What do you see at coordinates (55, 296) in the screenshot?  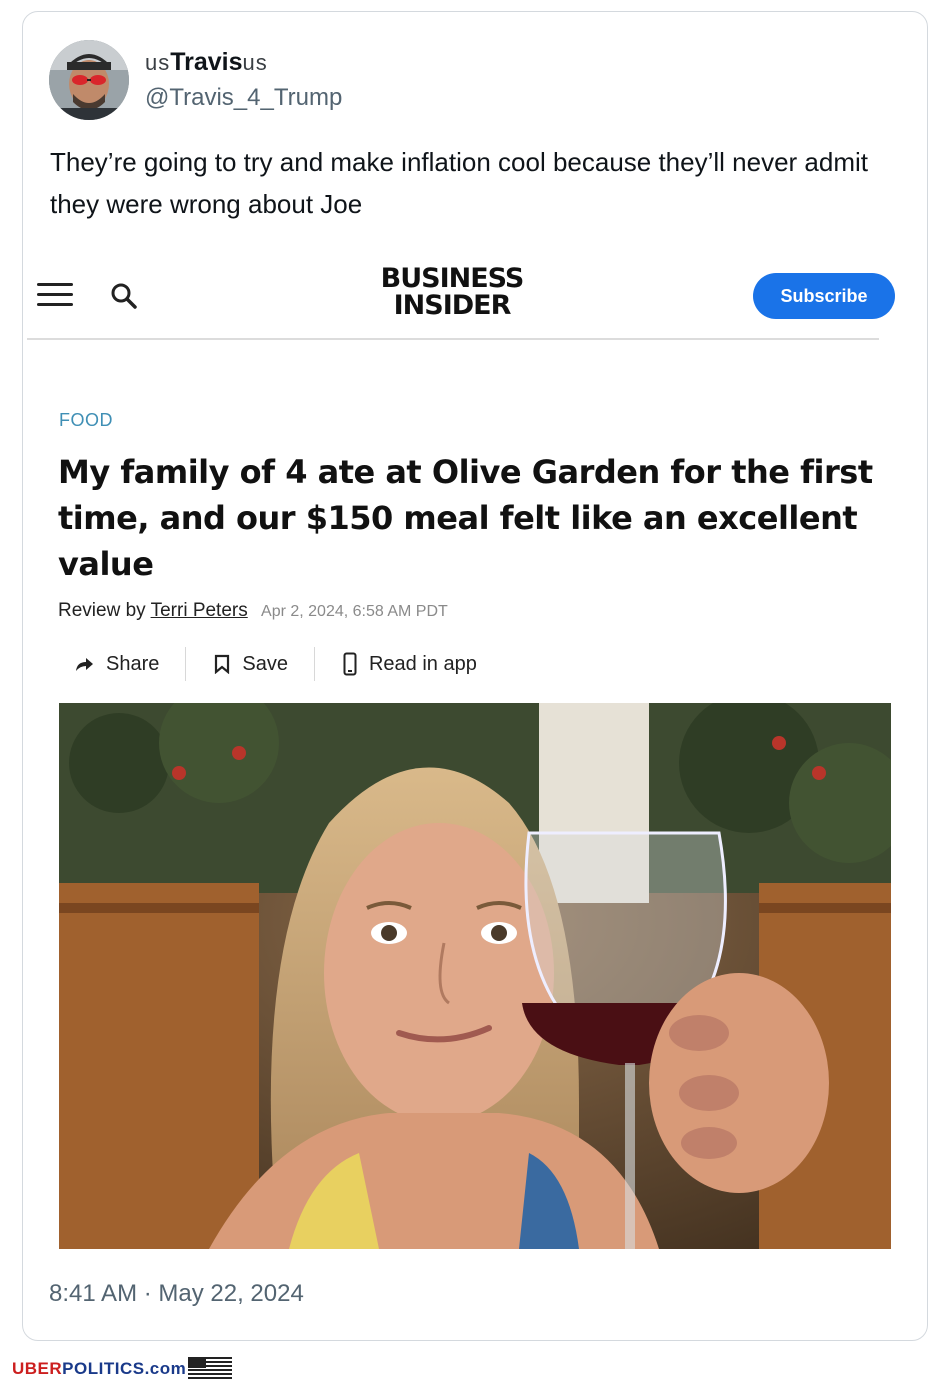 I see `hamburger-menu-icon` at bounding box center [55, 296].